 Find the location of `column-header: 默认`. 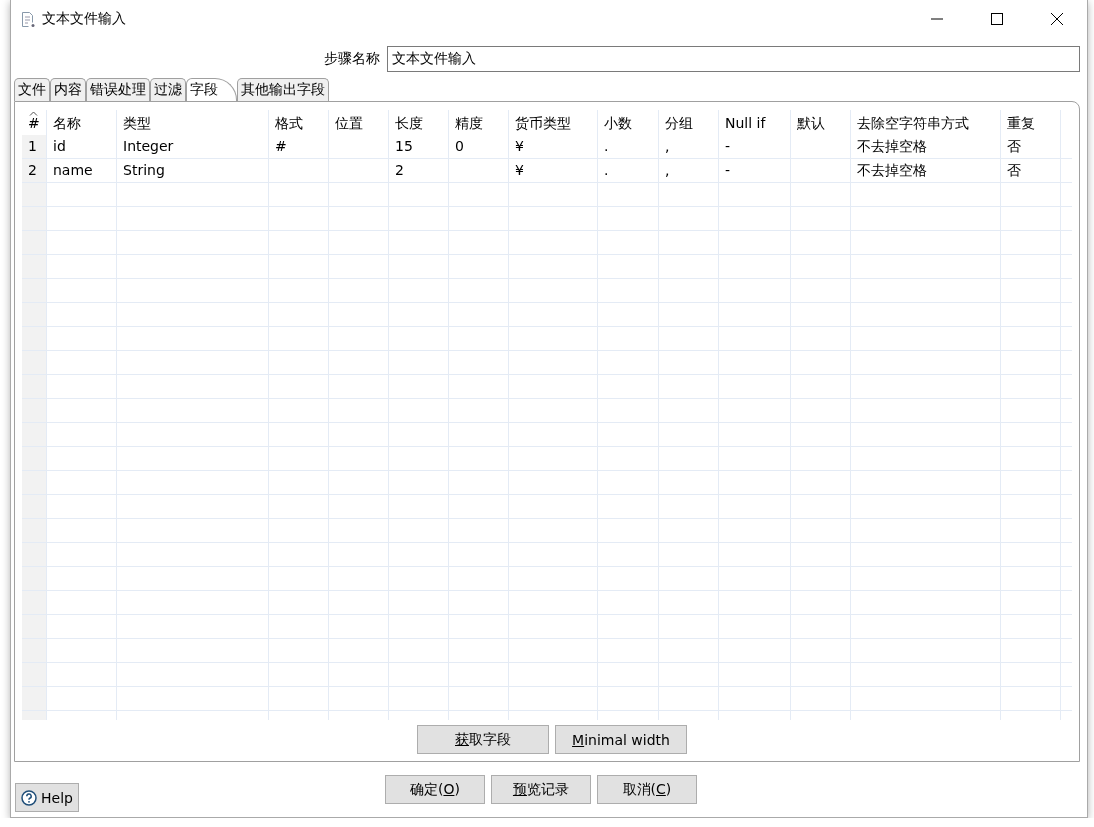

column-header: 默认 is located at coordinates (811, 123).